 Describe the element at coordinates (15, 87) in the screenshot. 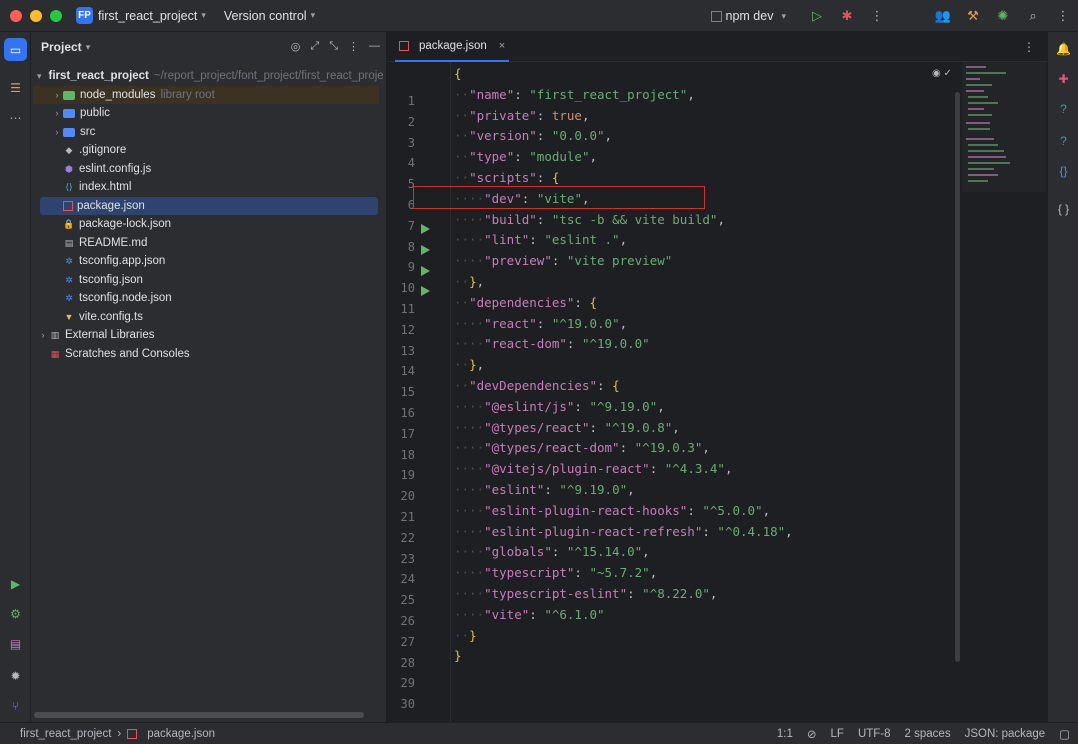

I see `structure-icon: ☰` at that location.